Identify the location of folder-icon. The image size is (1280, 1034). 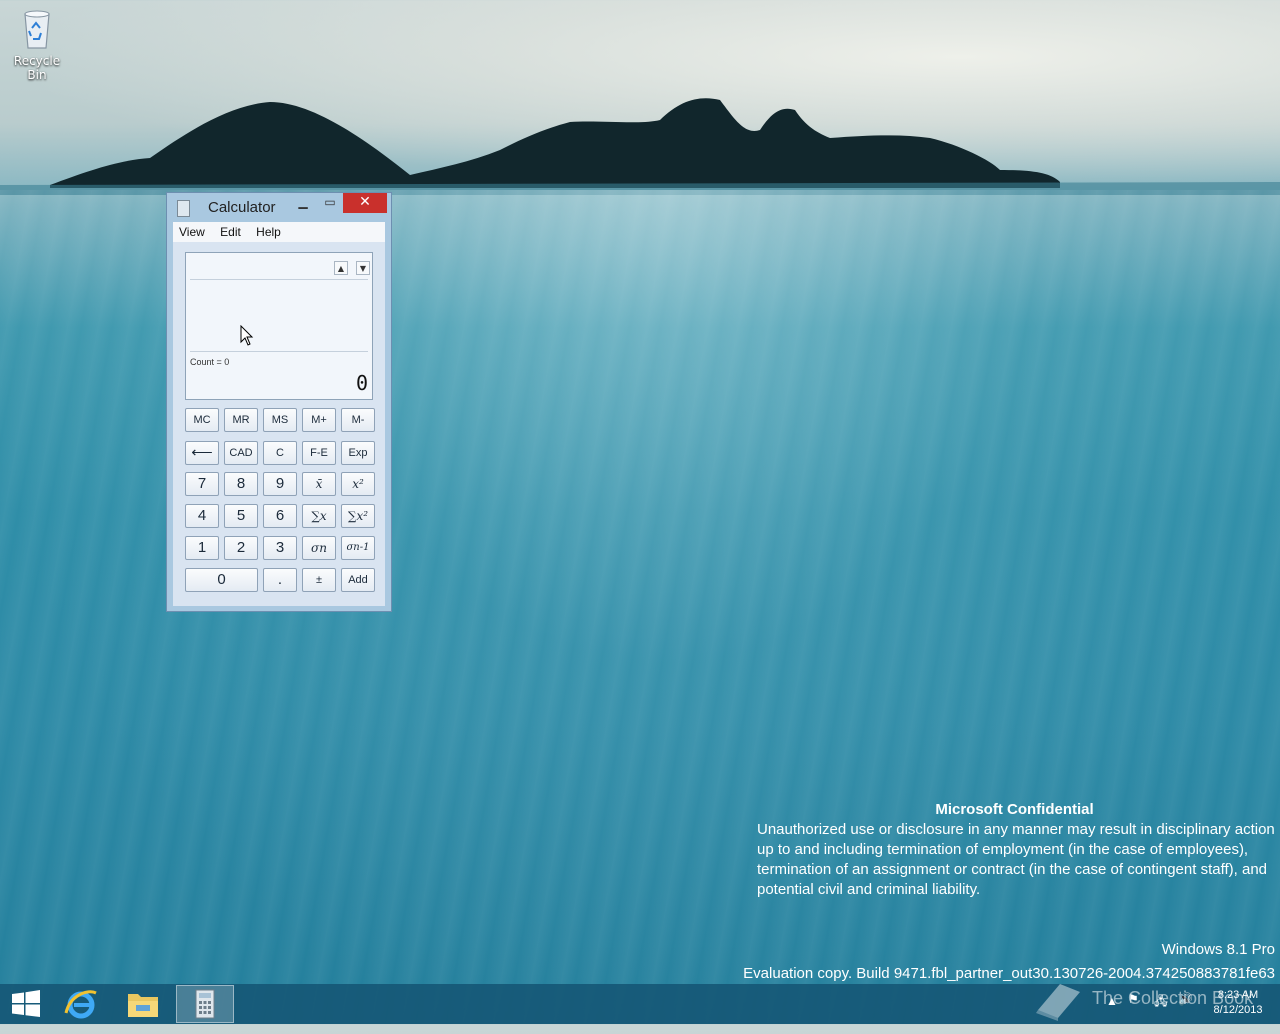
(143, 1005).